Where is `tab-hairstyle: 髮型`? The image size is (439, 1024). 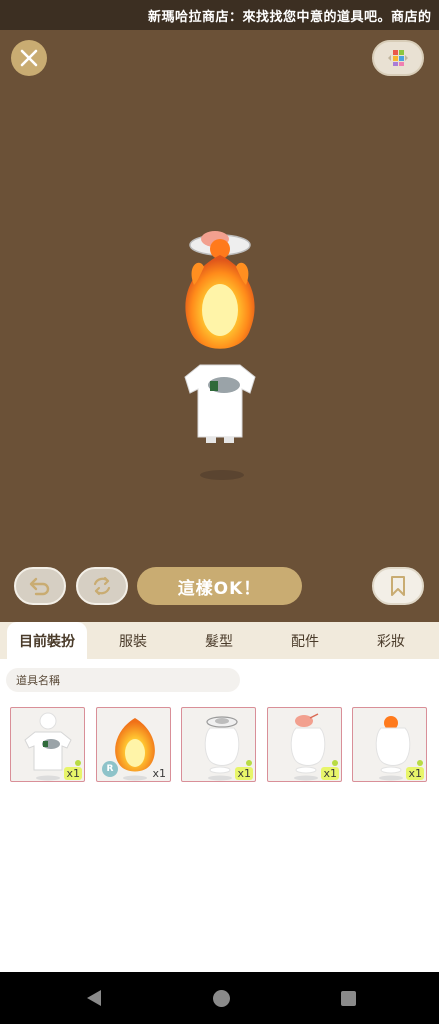
tab-hairstyle: 髮型 is located at coordinates (219, 640).